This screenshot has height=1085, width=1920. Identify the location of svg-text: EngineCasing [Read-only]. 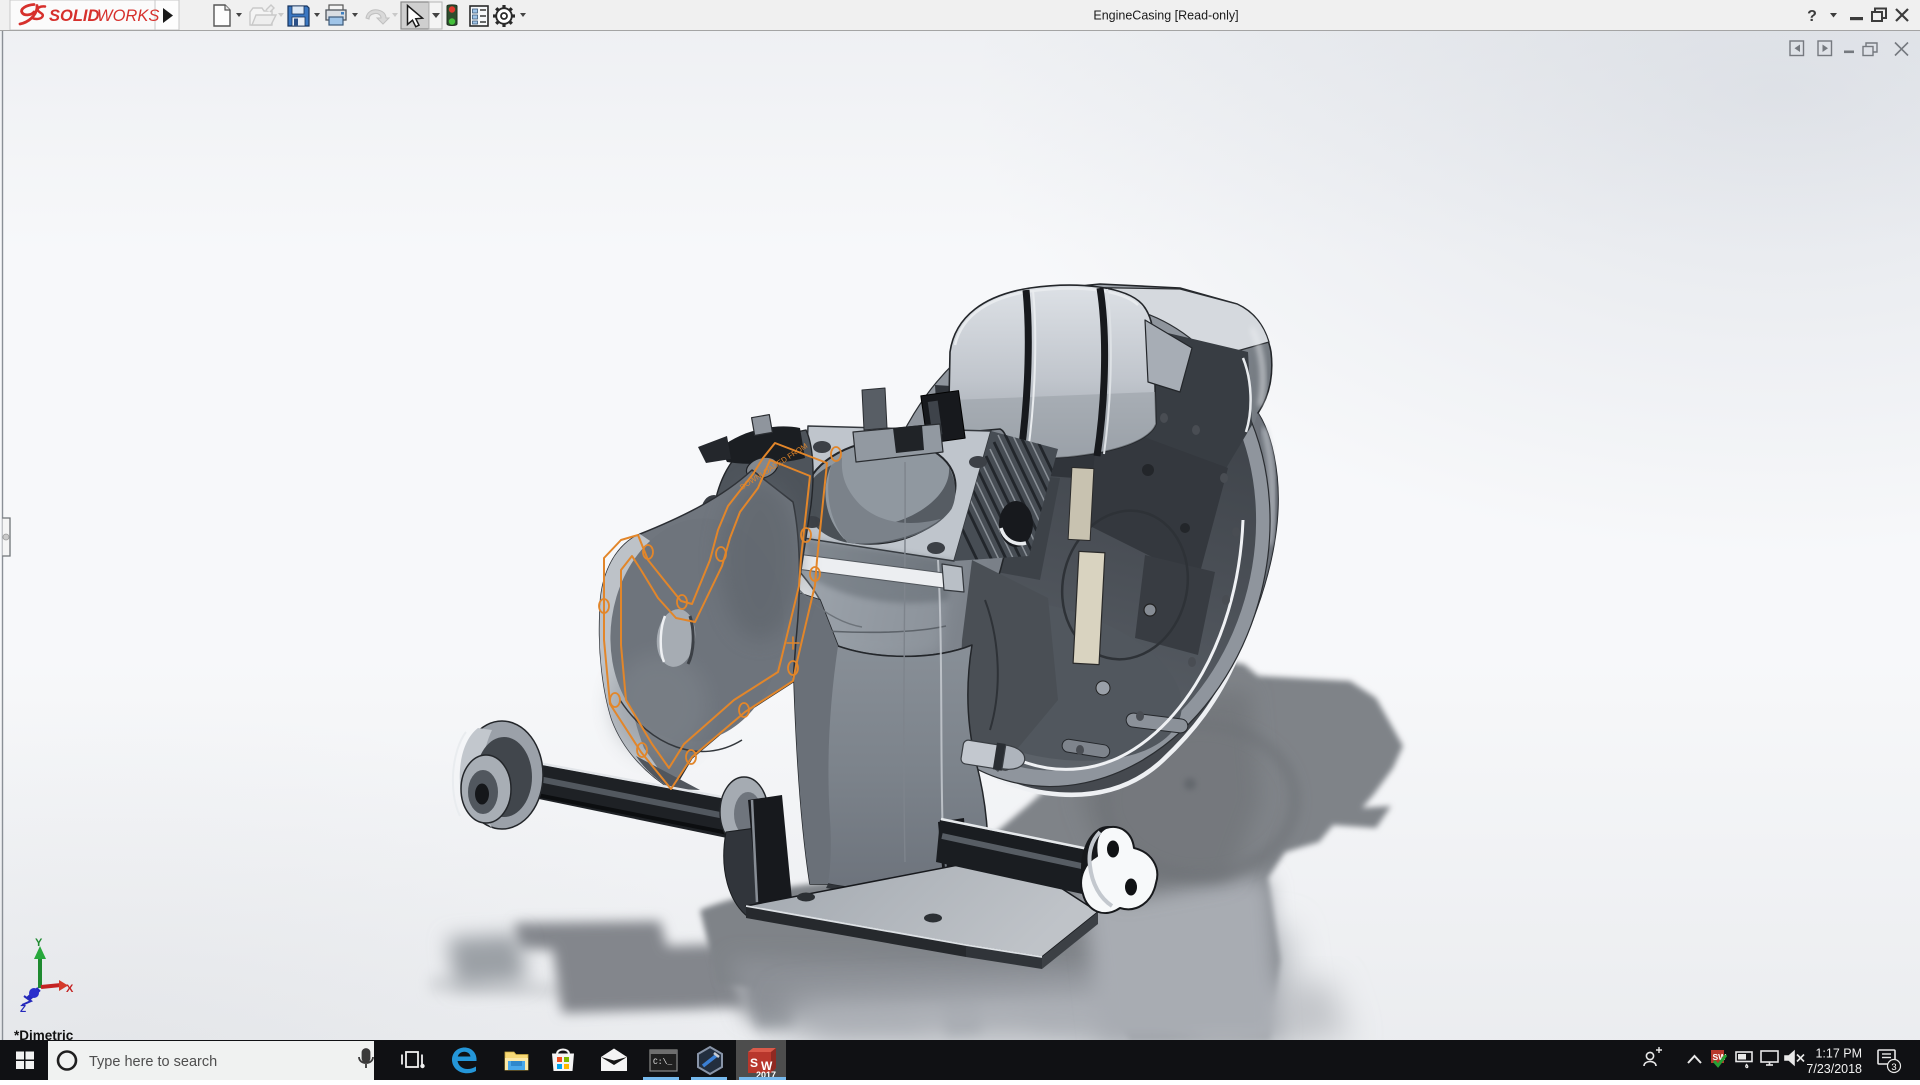
(1165, 16).